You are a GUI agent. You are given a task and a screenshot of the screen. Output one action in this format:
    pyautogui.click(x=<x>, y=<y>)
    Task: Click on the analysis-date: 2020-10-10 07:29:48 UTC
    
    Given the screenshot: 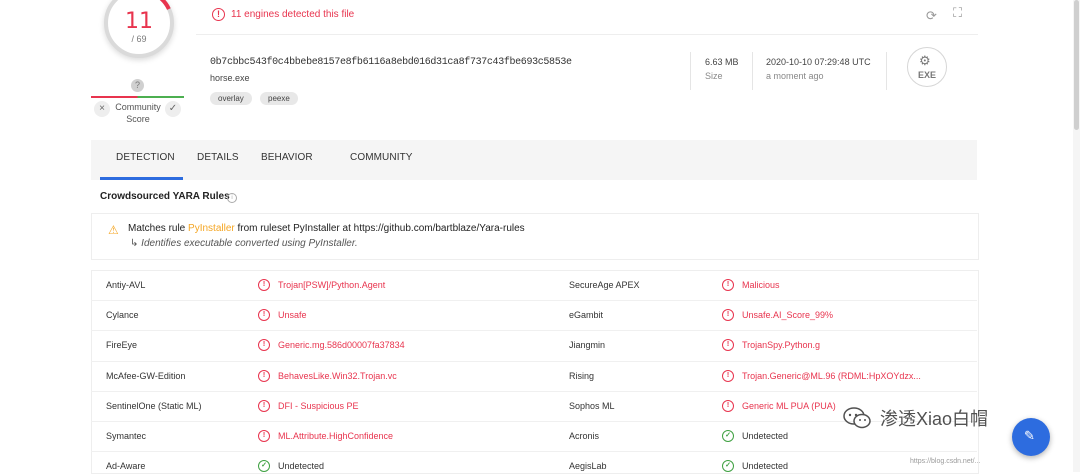 What is the action you would take?
    pyautogui.click(x=818, y=62)
    